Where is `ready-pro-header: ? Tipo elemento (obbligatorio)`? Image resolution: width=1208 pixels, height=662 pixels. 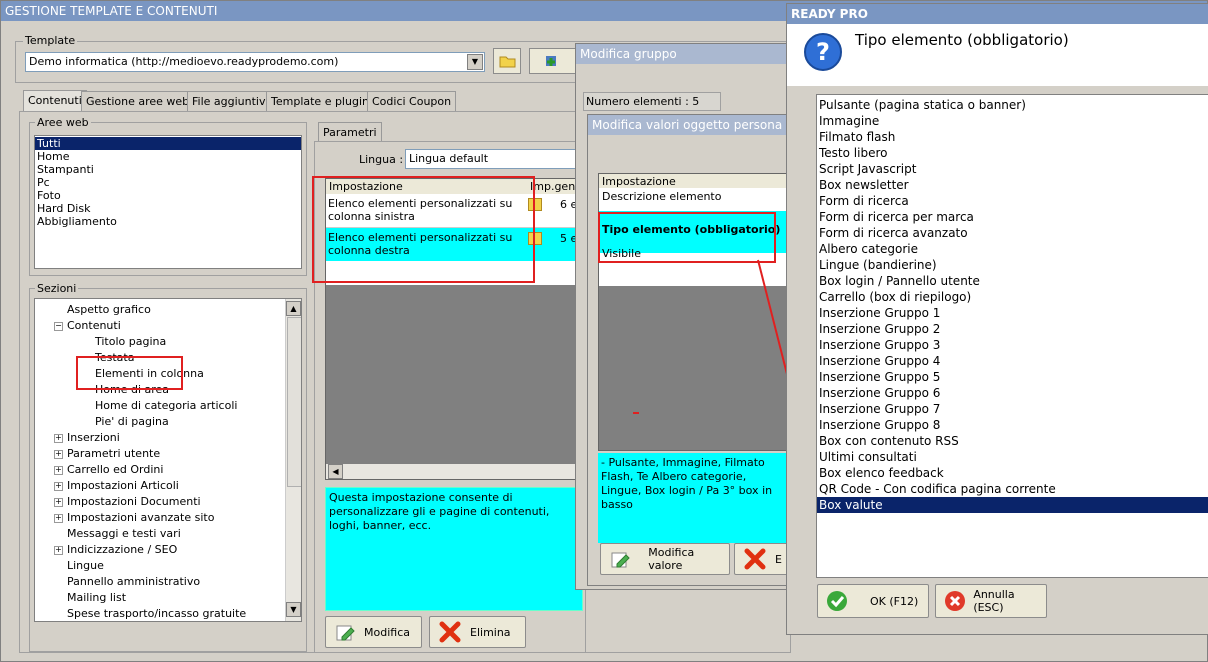 ready-pro-header: ? Tipo elemento (obbligatorio) is located at coordinates (997, 55).